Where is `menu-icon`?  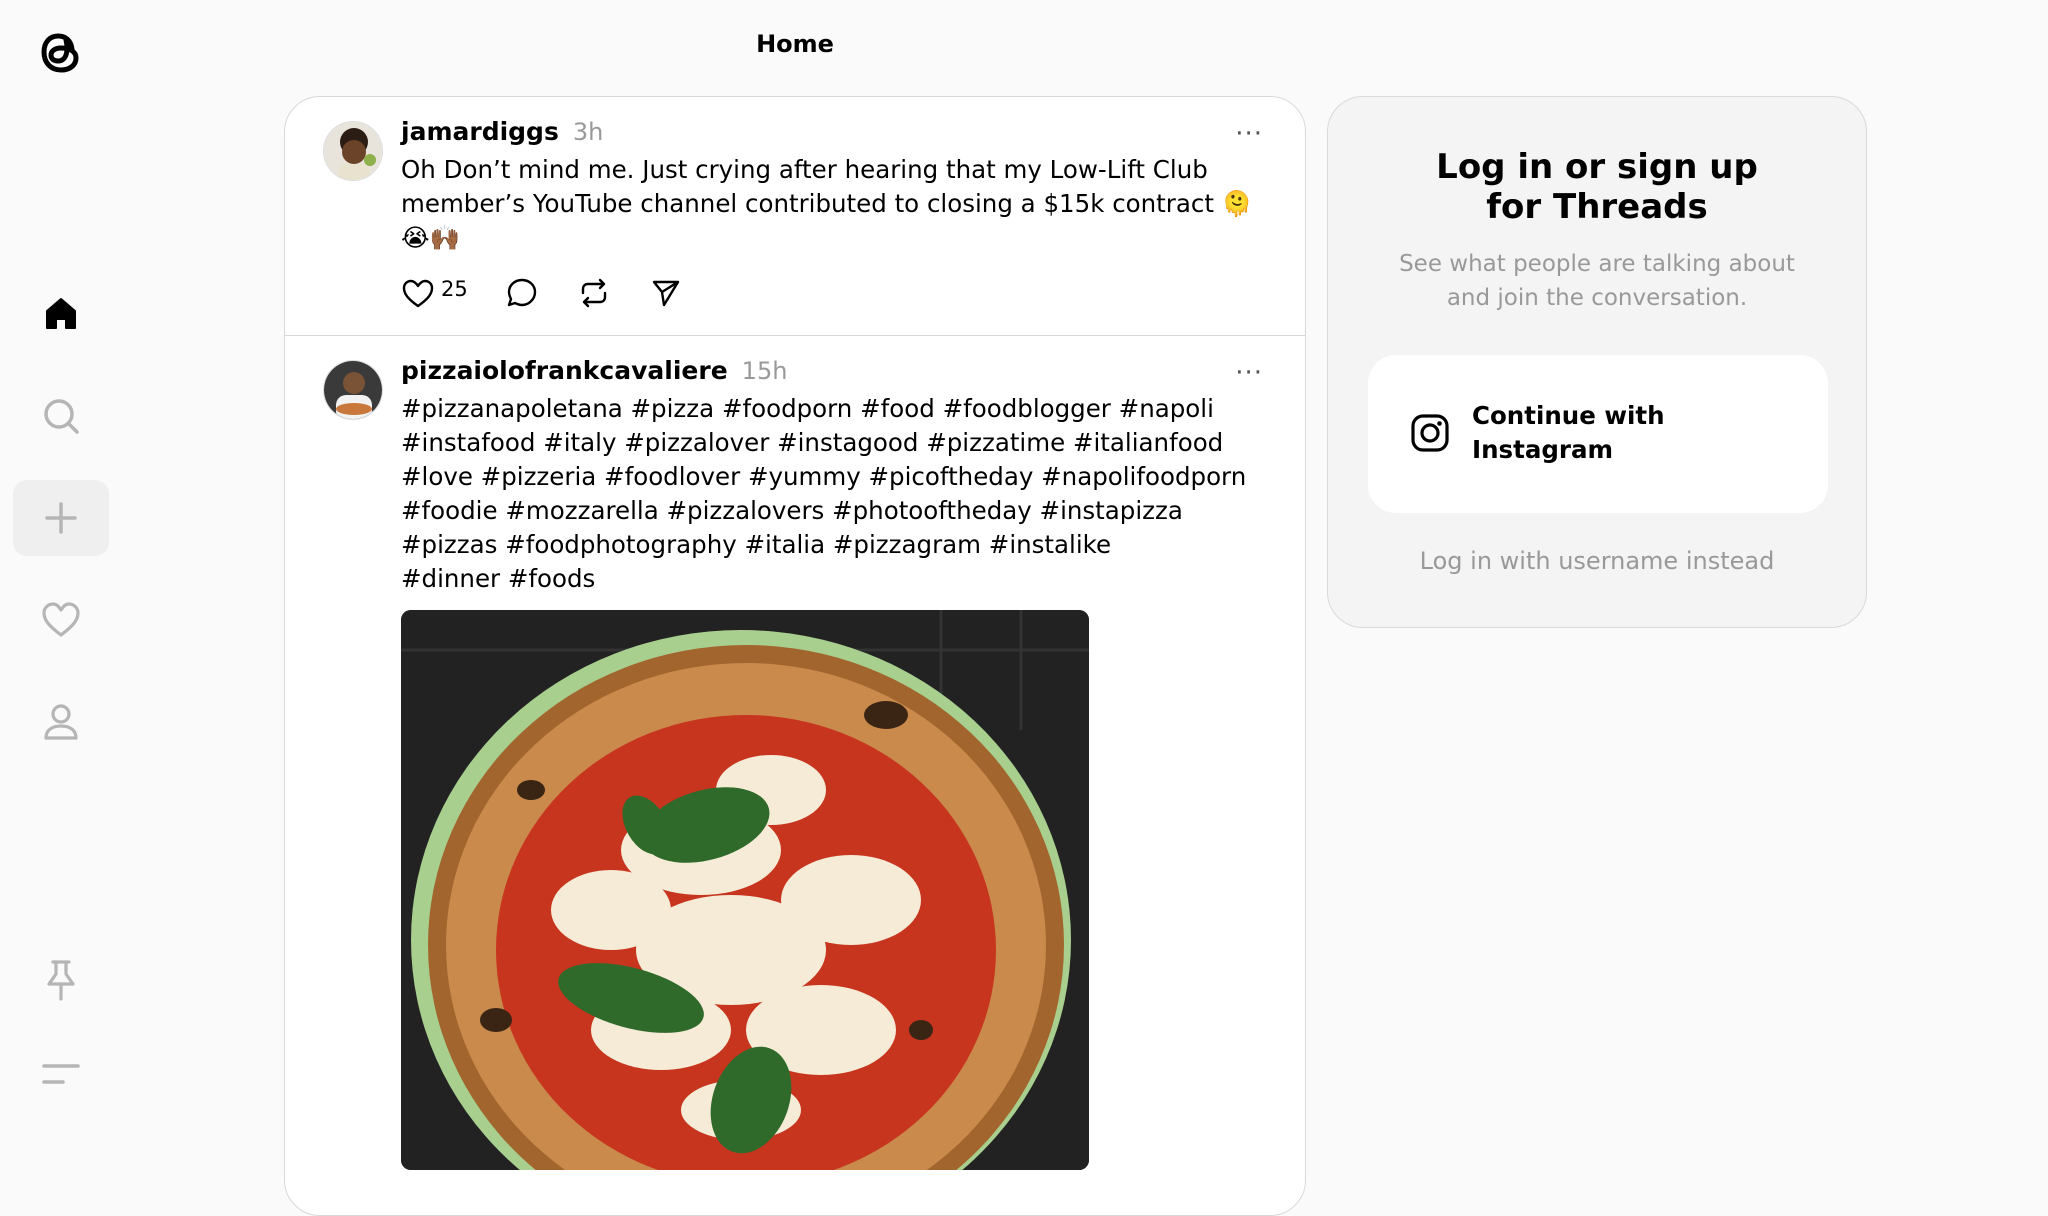
menu-icon is located at coordinates (61, 1074).